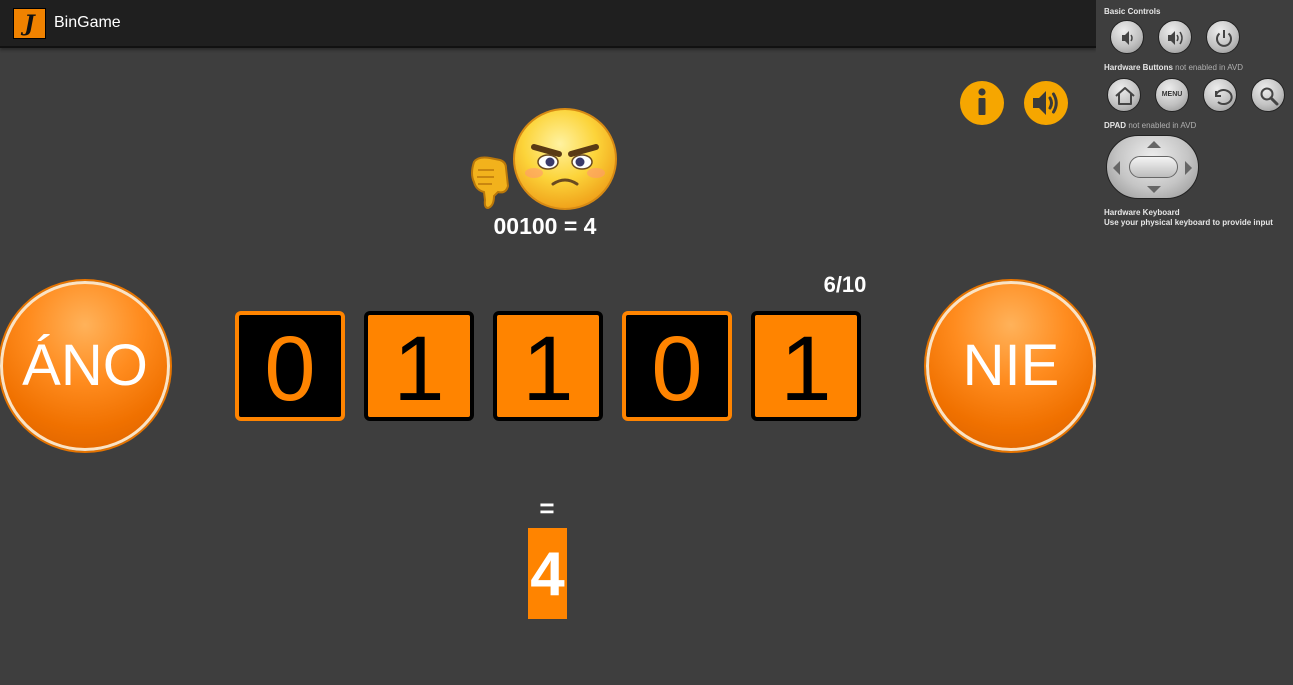 The width and height of the screenshot is (1293, 685). I want to click on sound-button, so click(1046, 103).